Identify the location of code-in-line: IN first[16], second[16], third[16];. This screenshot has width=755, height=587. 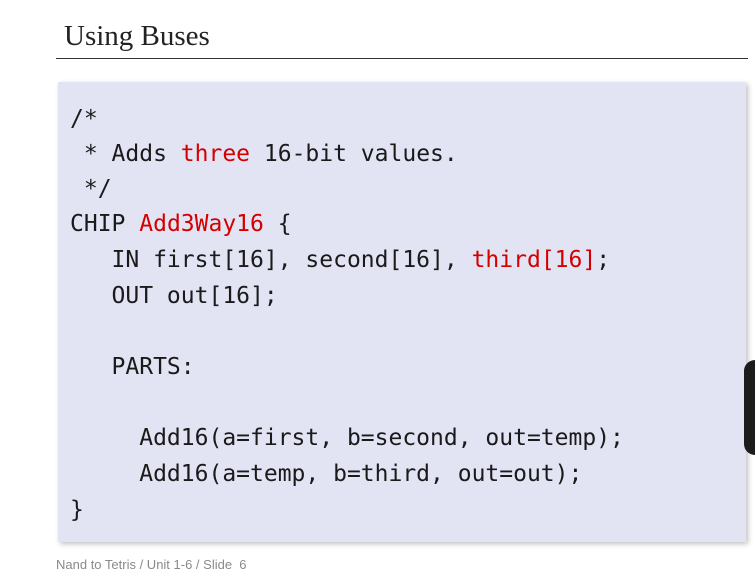
(340, 260).